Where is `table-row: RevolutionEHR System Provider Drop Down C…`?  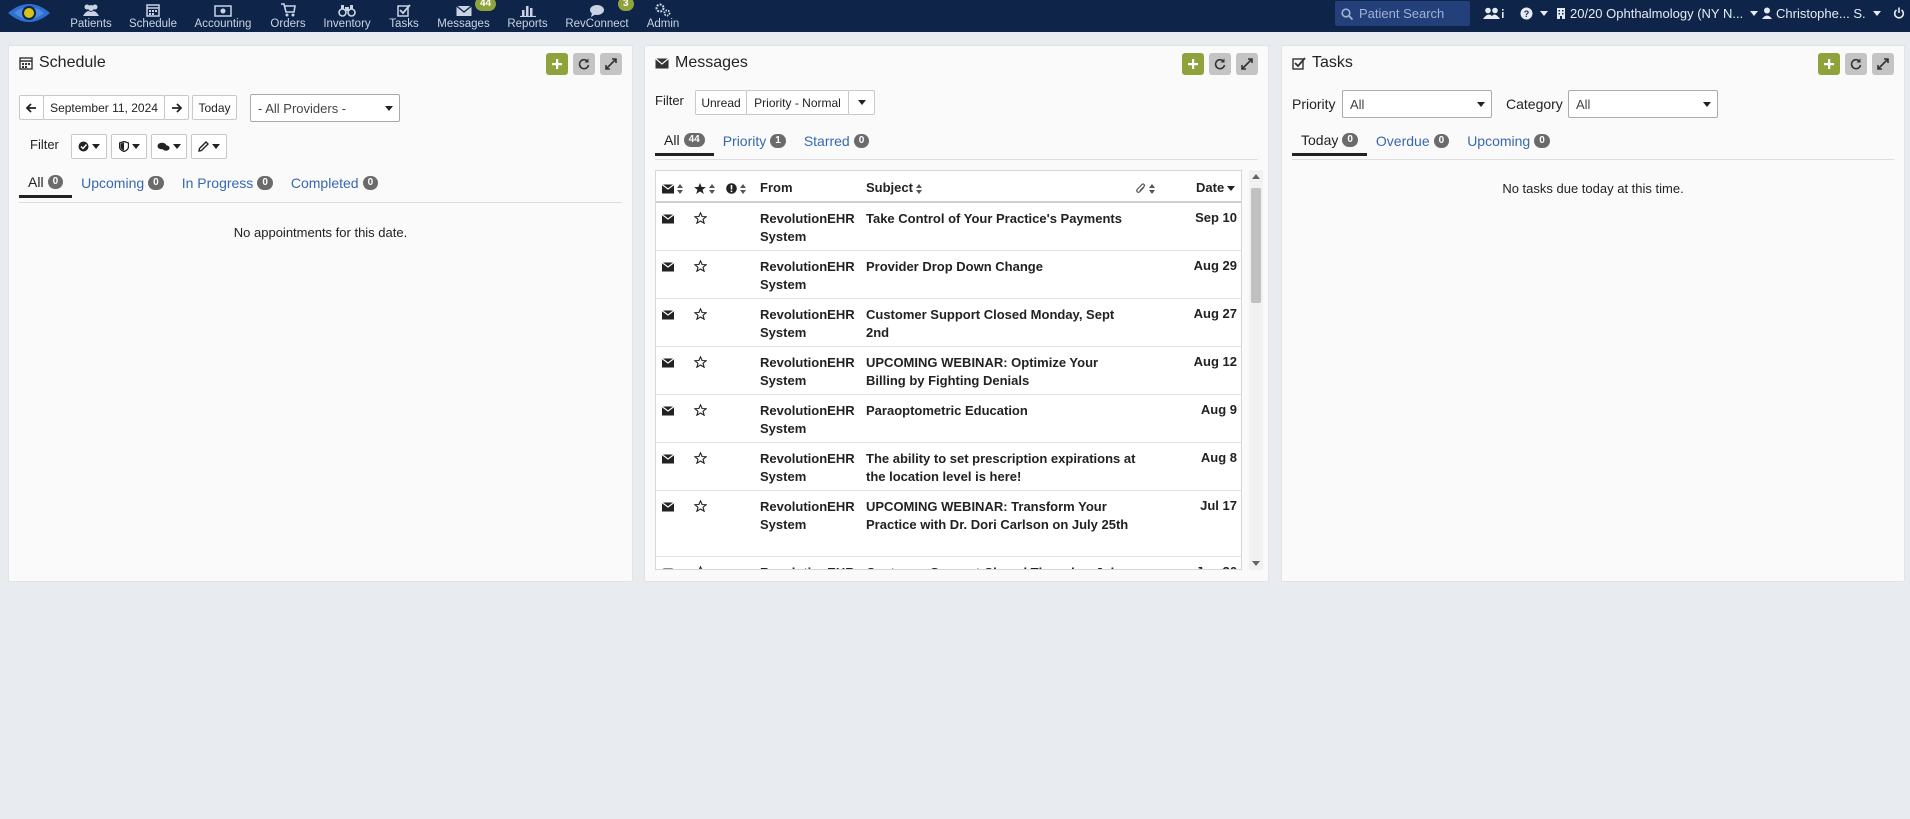 table-row: RevolutionEHR System Provider Drop Down C… is located at coordinates (948, 275).